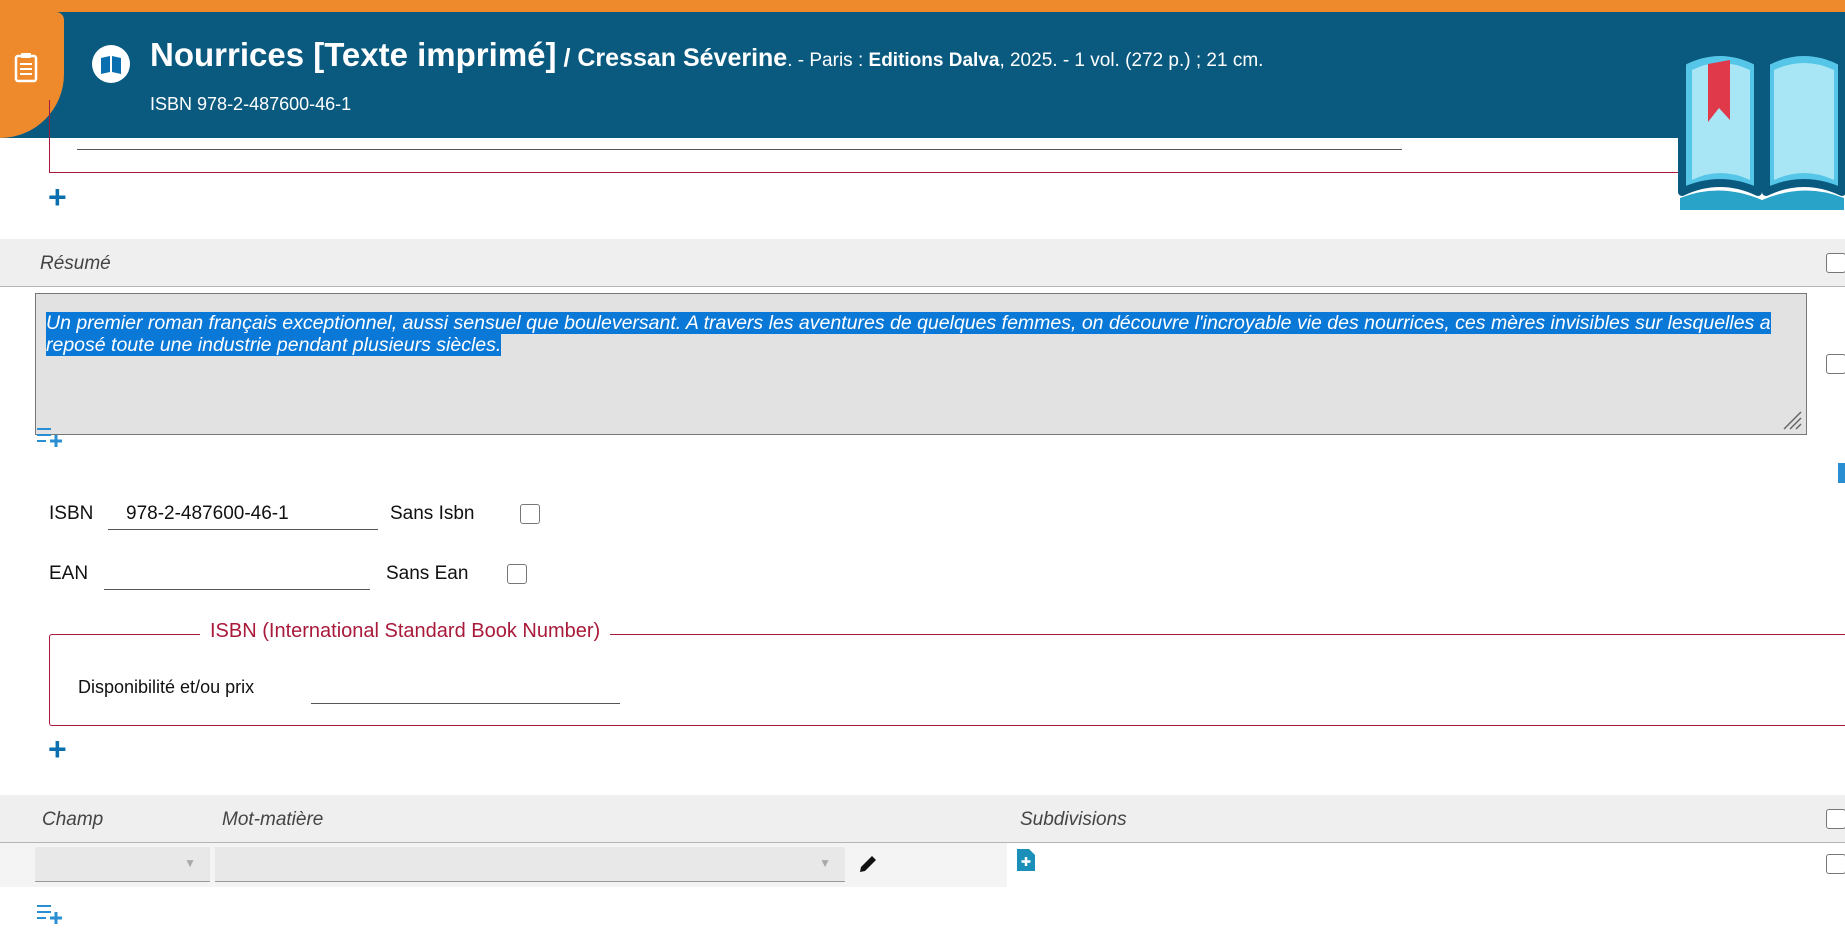 The image size is (1845, 930). Describe the element at coordinates (922, 6) in the screenshot. I see `top-accent-line` at that location.